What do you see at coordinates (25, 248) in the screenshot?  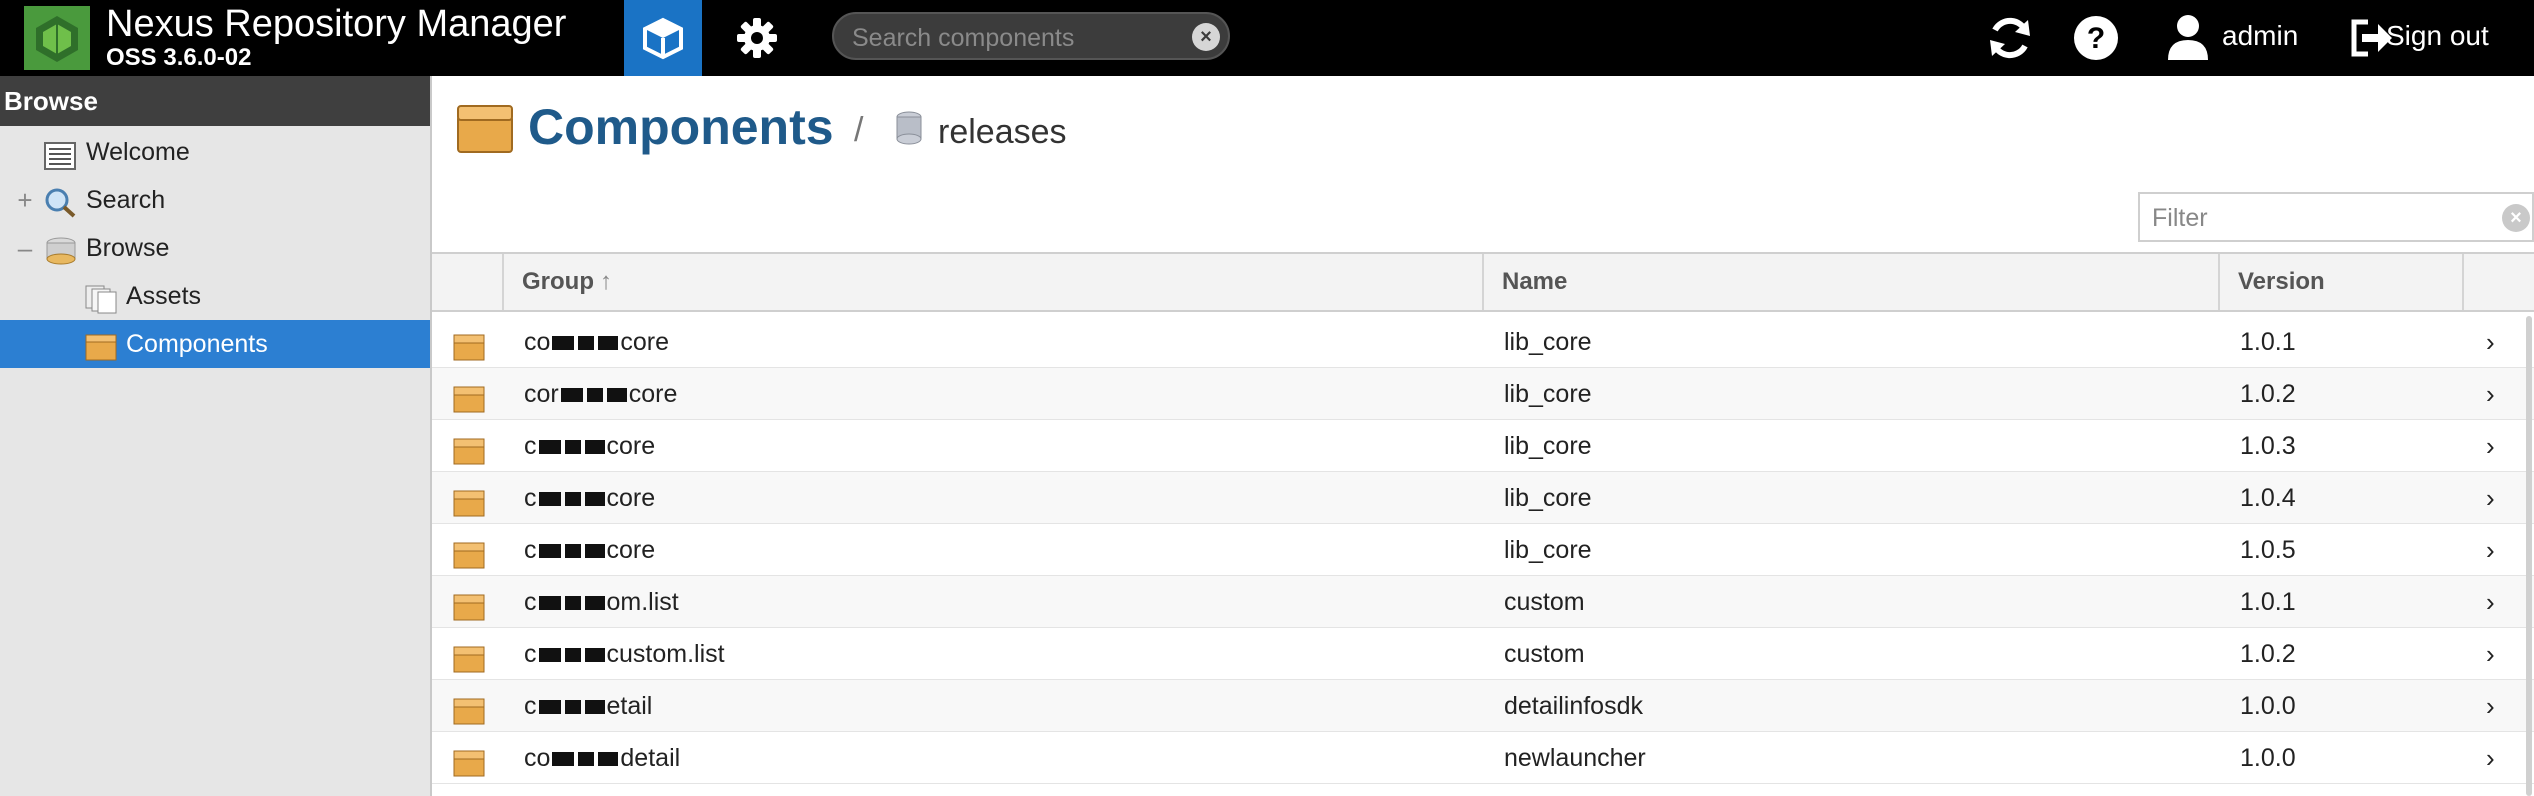 I see `collapse-icon: –` at bounding box center [25, 248].